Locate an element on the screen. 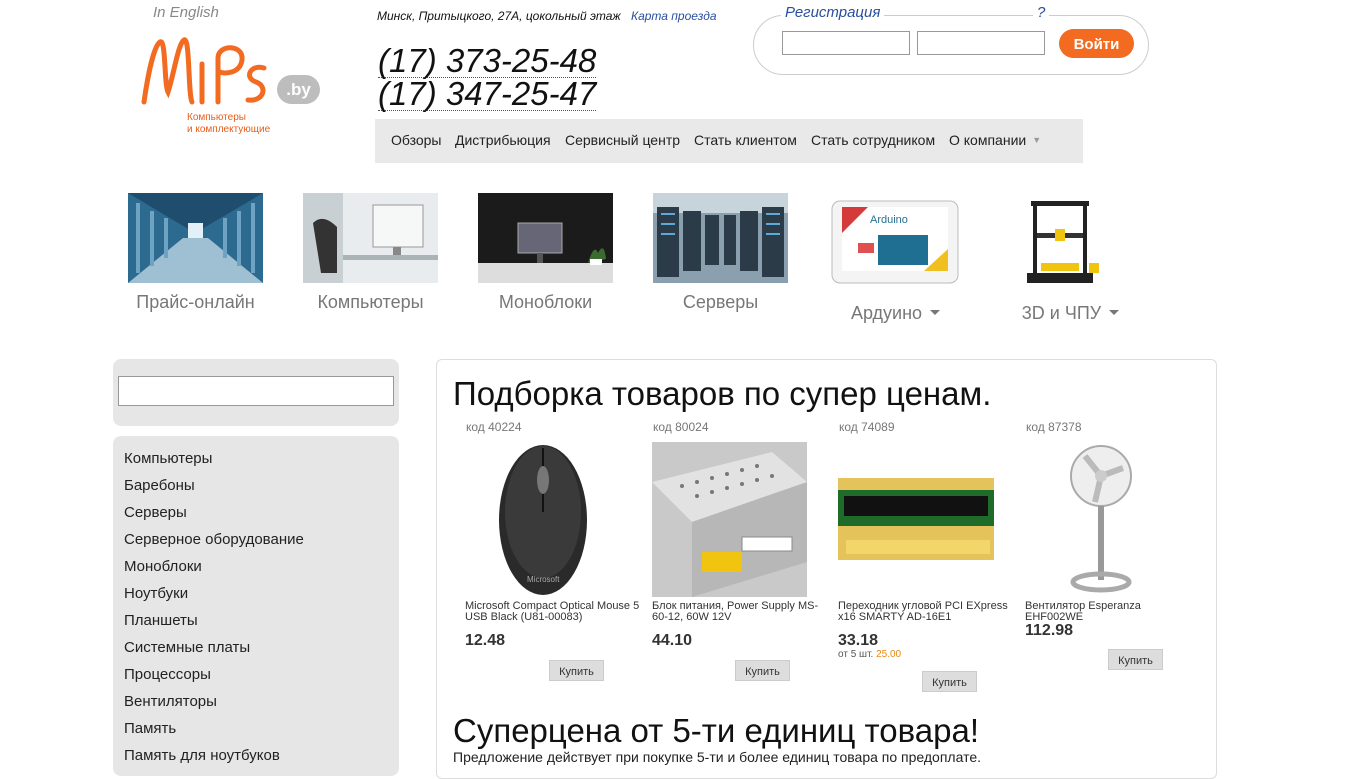 Image resolution: width=1366 pixels, height=779 pixels. workstation-image is located at coordinates (545, 238).